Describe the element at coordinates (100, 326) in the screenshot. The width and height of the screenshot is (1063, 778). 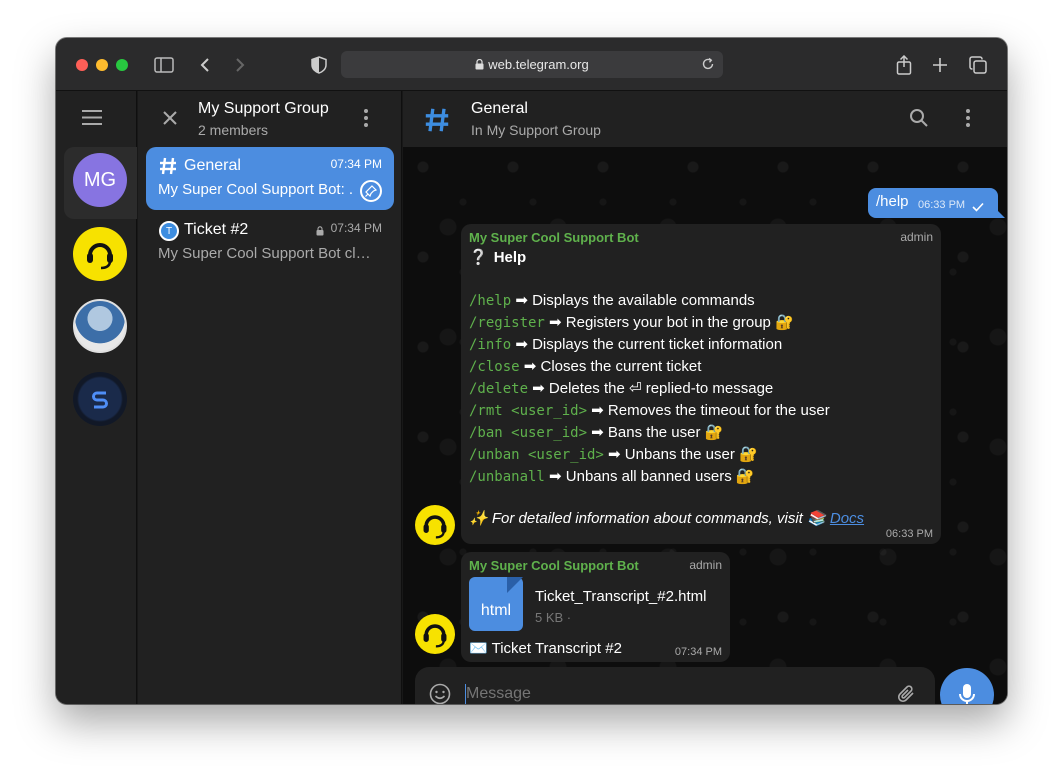
I see `user-avatar-photo` at that location.